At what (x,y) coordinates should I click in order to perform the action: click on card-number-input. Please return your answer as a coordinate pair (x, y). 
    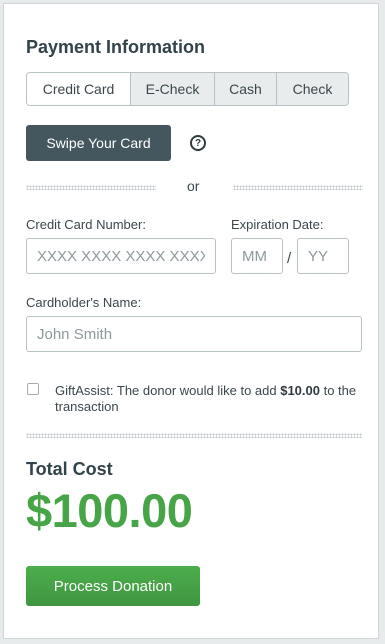
    Looking at the image, I should click on (121, 256).